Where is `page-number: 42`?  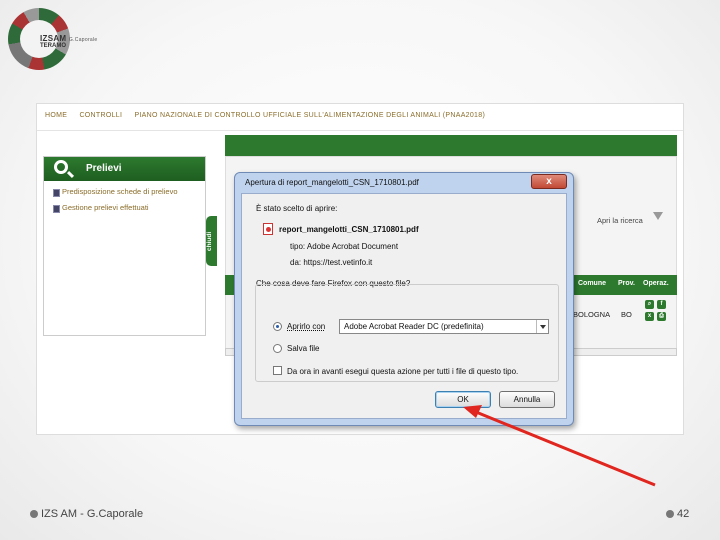
page-number: 42 is located at coordinates (683, 514).